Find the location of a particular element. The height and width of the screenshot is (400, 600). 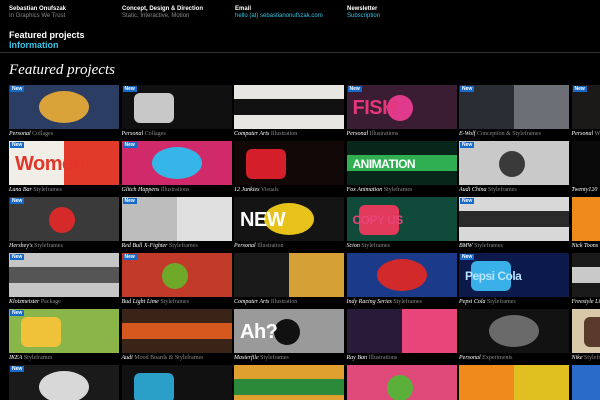

project-tile: Nike Styleframes is located at coordinates (585, 336).